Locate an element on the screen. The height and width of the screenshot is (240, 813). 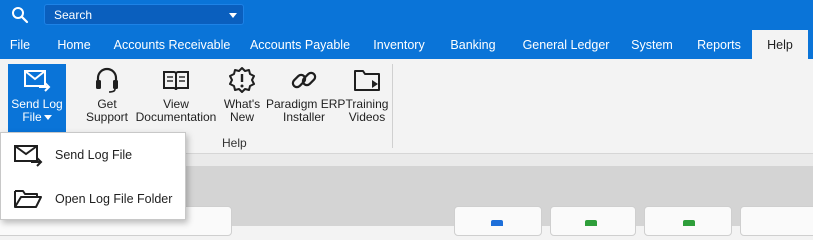
send-log-file-label-row: File is located at coordinates (37, 117).